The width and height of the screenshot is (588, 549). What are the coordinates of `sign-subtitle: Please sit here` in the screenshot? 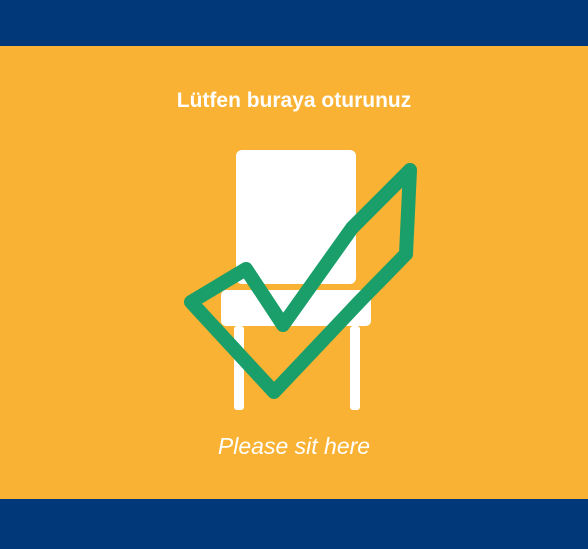 It's located at (294, 446).